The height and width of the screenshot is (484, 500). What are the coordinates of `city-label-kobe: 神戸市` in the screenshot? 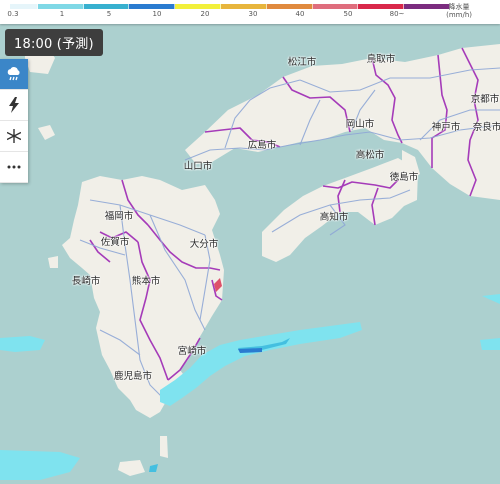 It's located at (446, 127).